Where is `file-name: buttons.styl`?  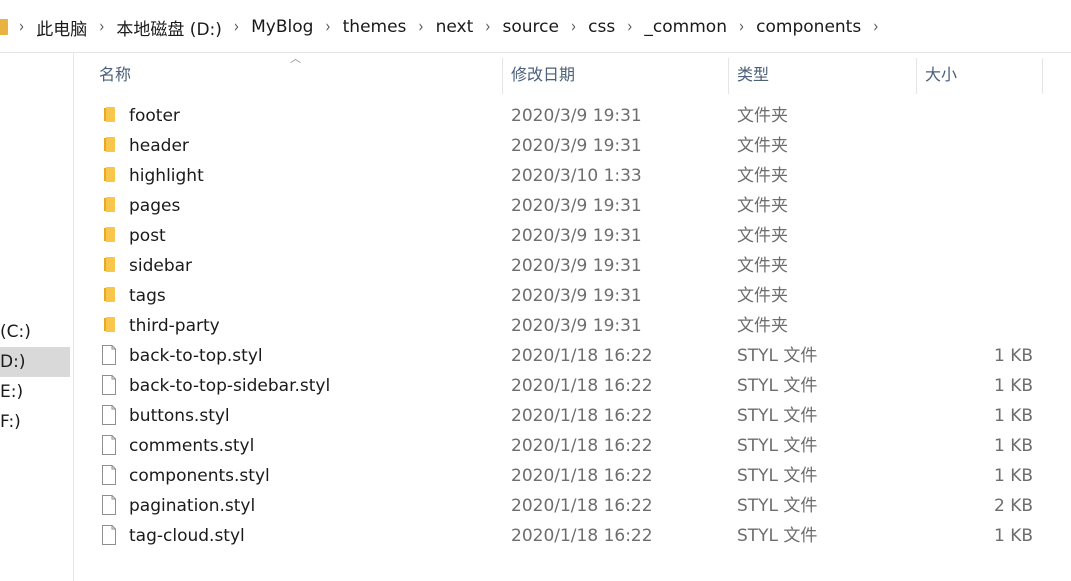 file-name: buttons.styl is located at coordinates (179, 416).